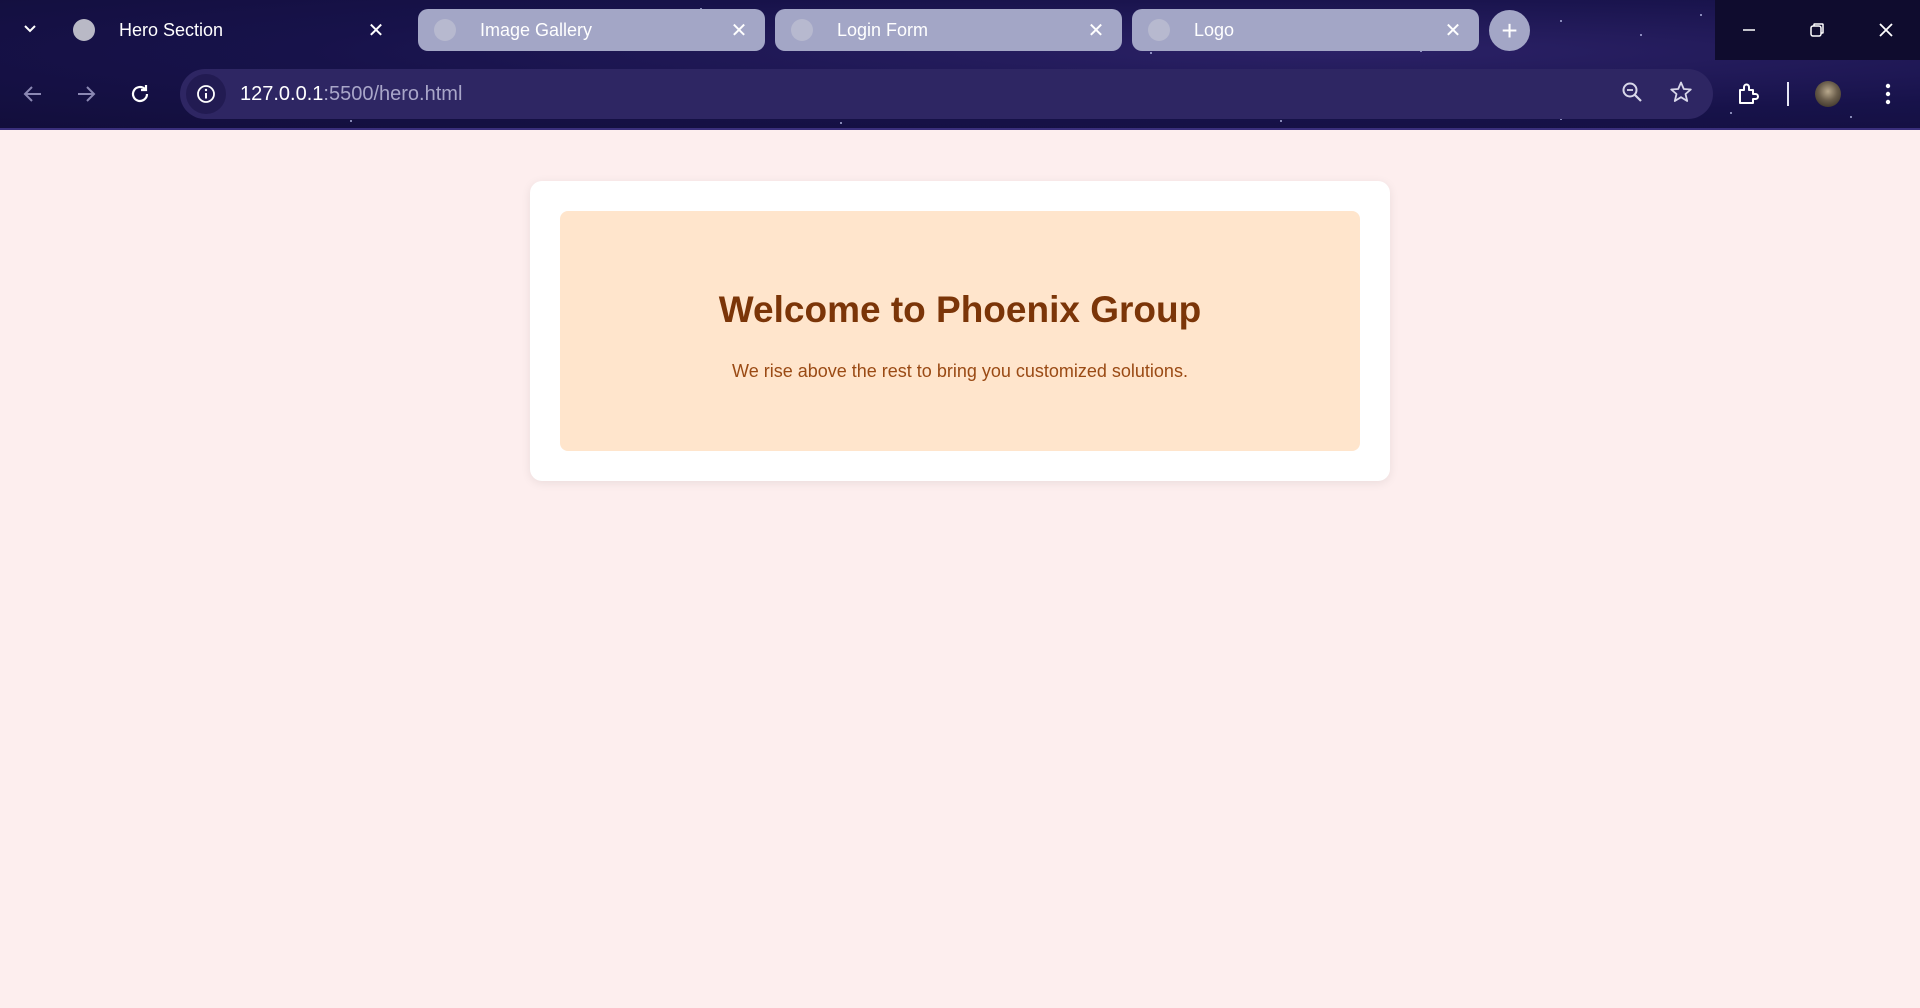  I want to click on omnibox-actions, so click(1657, 94).